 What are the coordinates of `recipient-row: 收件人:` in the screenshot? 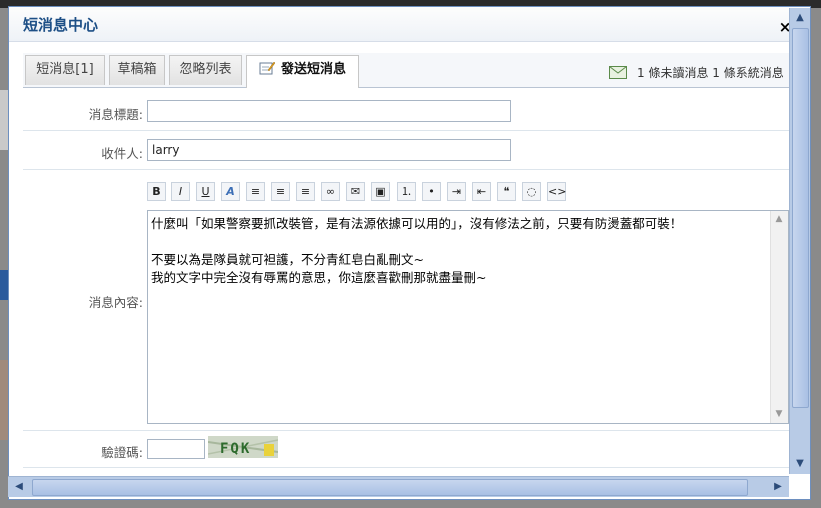 It's located at (406, 150).